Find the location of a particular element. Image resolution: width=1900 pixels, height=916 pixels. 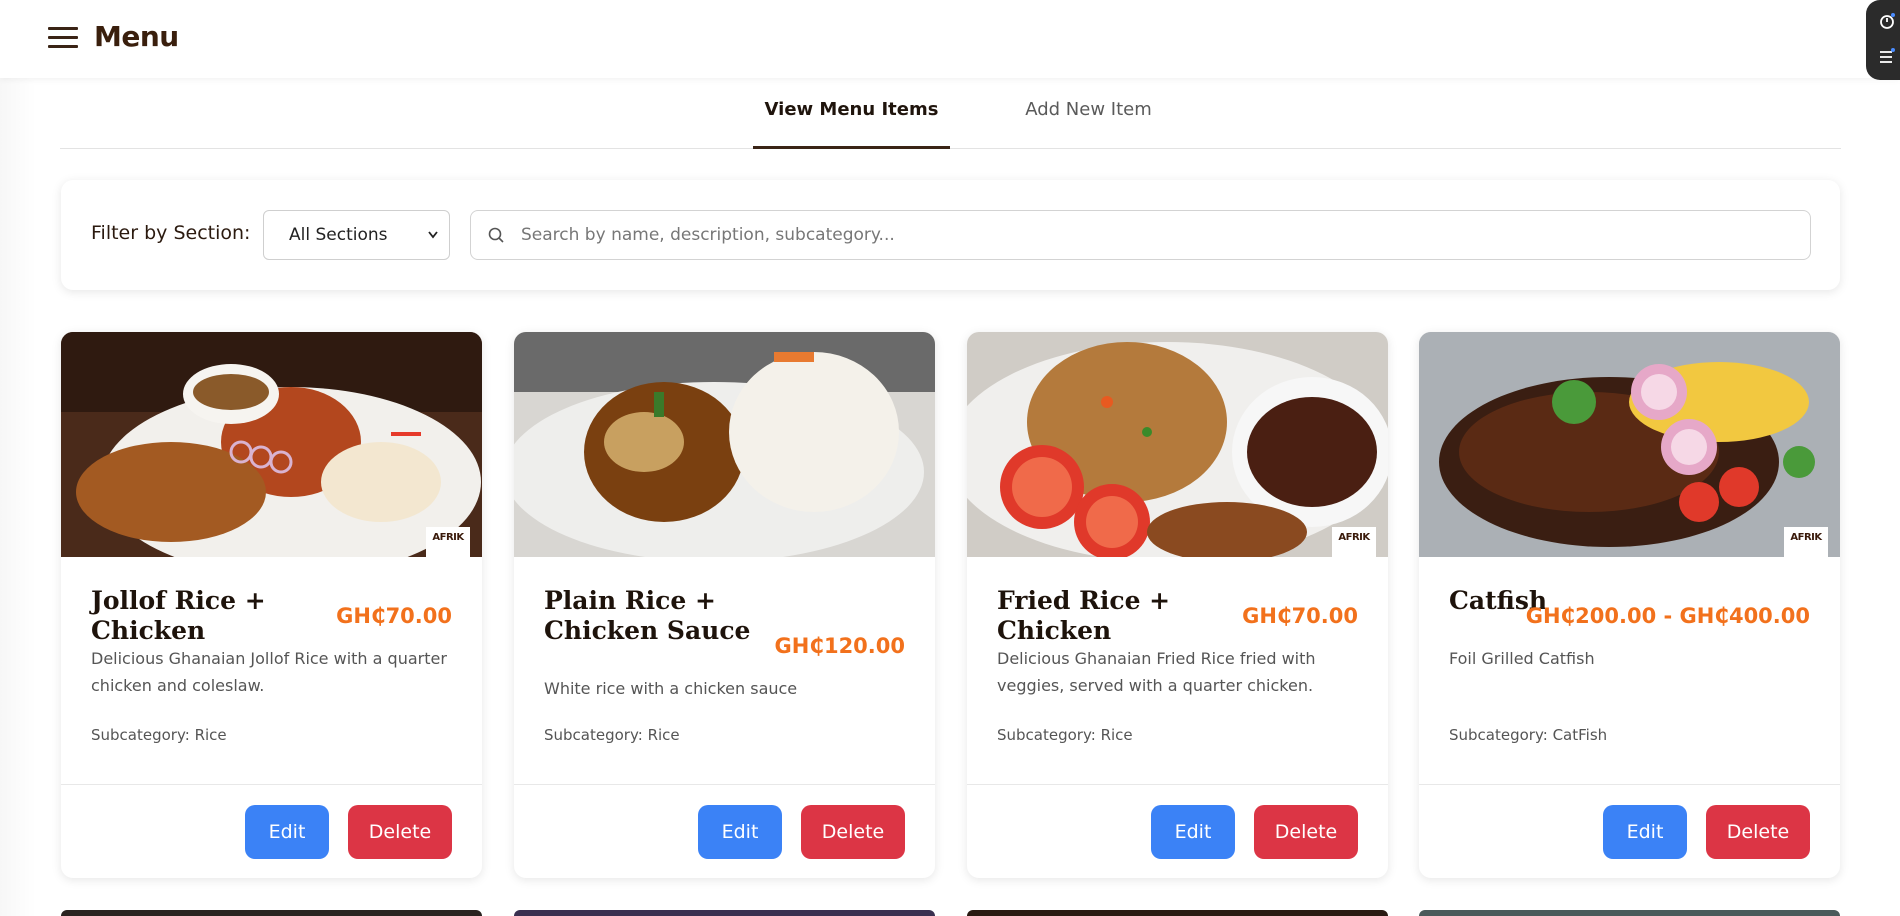

timer-icon is located at coordinates (1887, 21).